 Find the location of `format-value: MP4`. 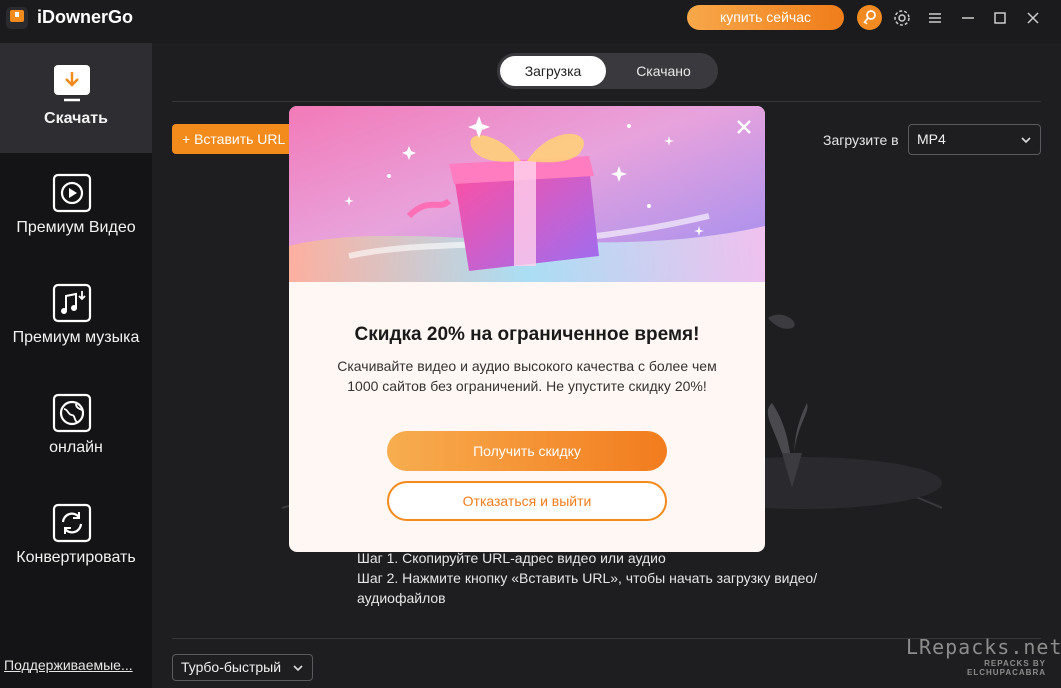

format-value: MP4 is located at coordinates (931, 139).